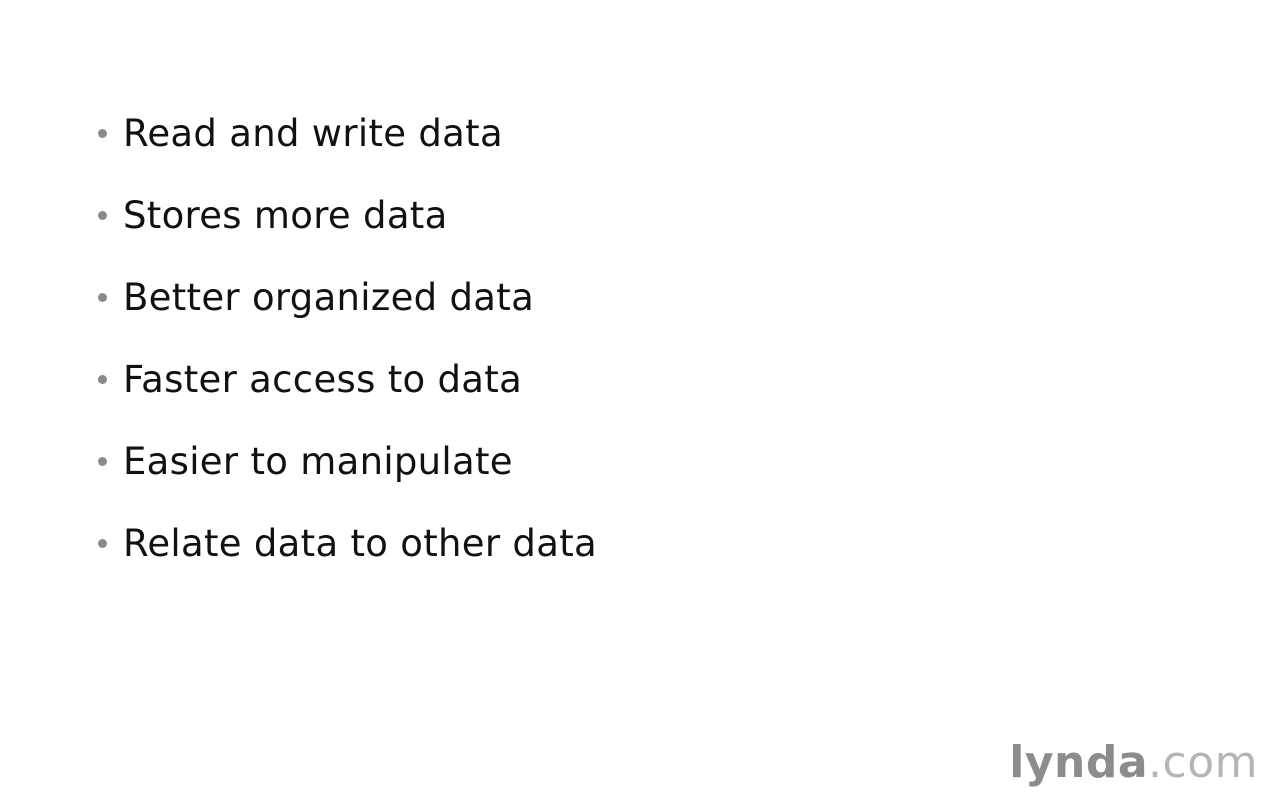  Describe the element at coordinates (1079, 762) in the screenshot. I see `watermark-brand: lynda` at that location.